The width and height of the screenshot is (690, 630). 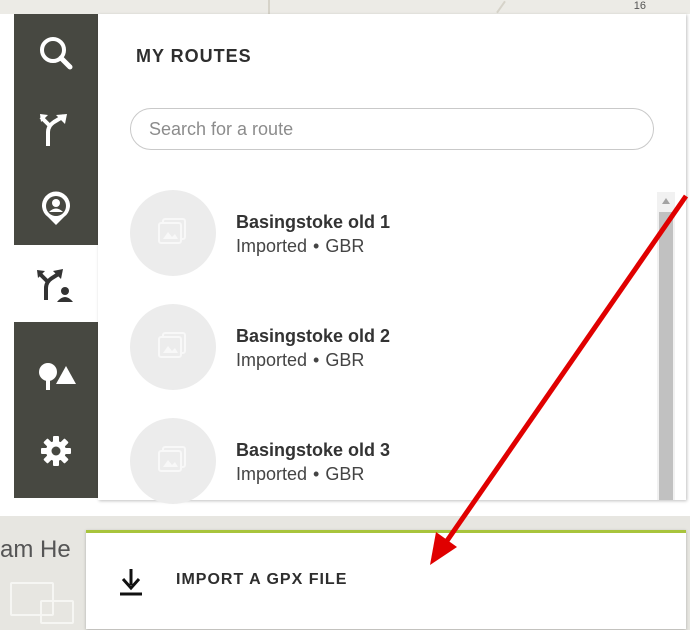 I want to click on nav-explore-button, so click(x=56, y=373).